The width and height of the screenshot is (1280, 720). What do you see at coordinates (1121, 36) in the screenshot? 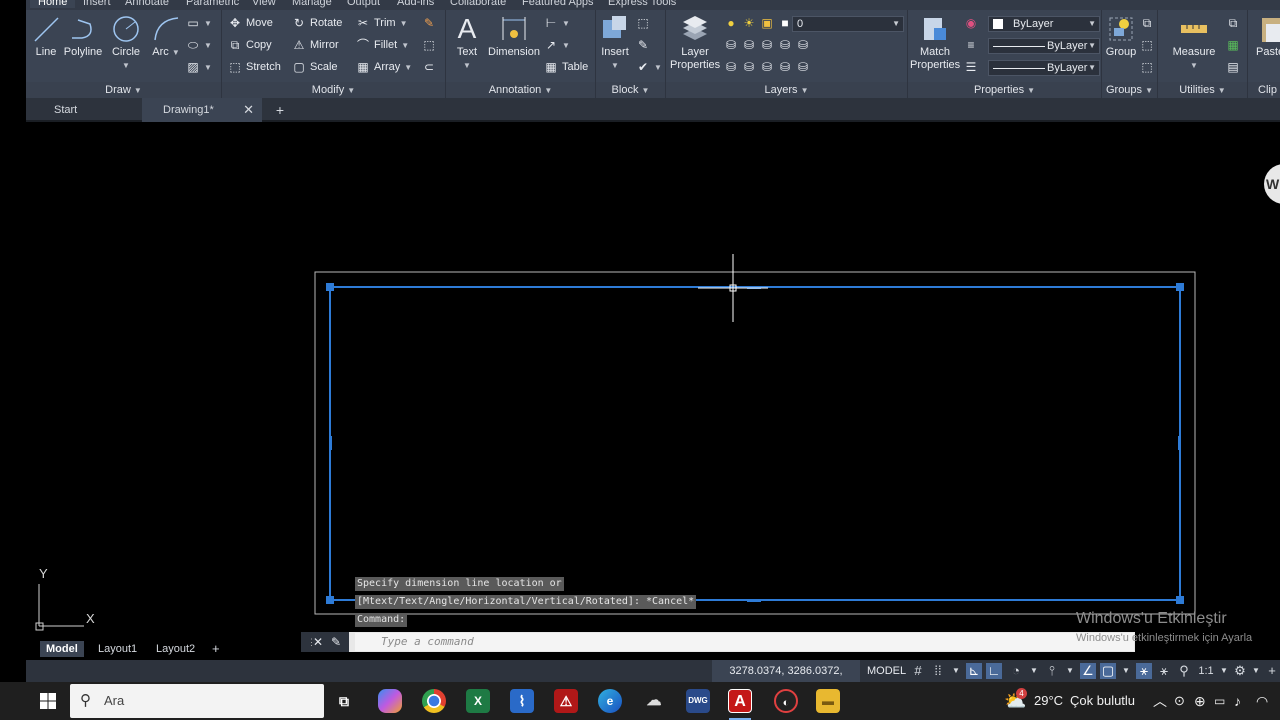
I see `group-button: Group` at bounding box center [1121, 36].